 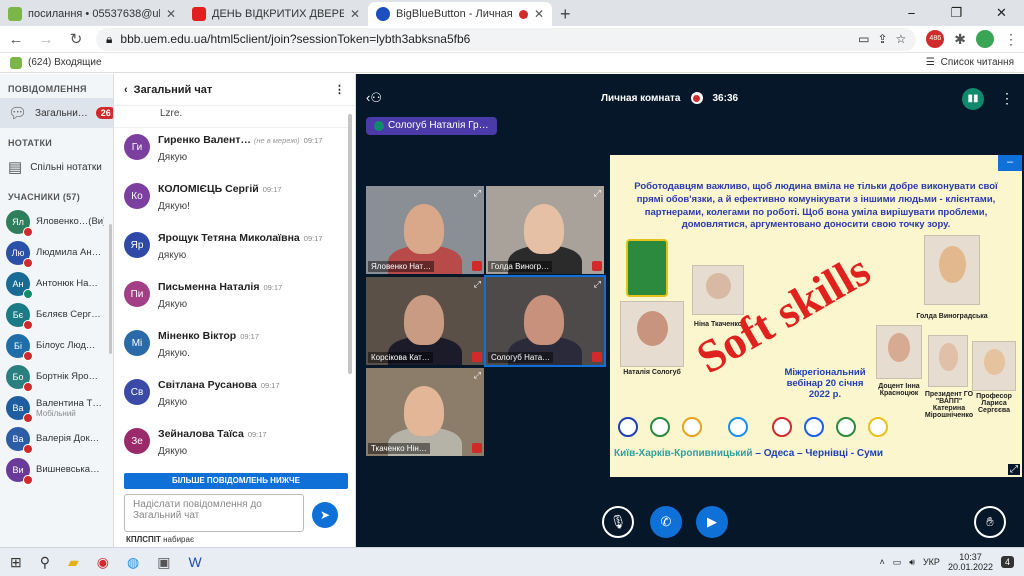 I want to click on connection-status-icon: ▮▮, so click(x=973, y=99).